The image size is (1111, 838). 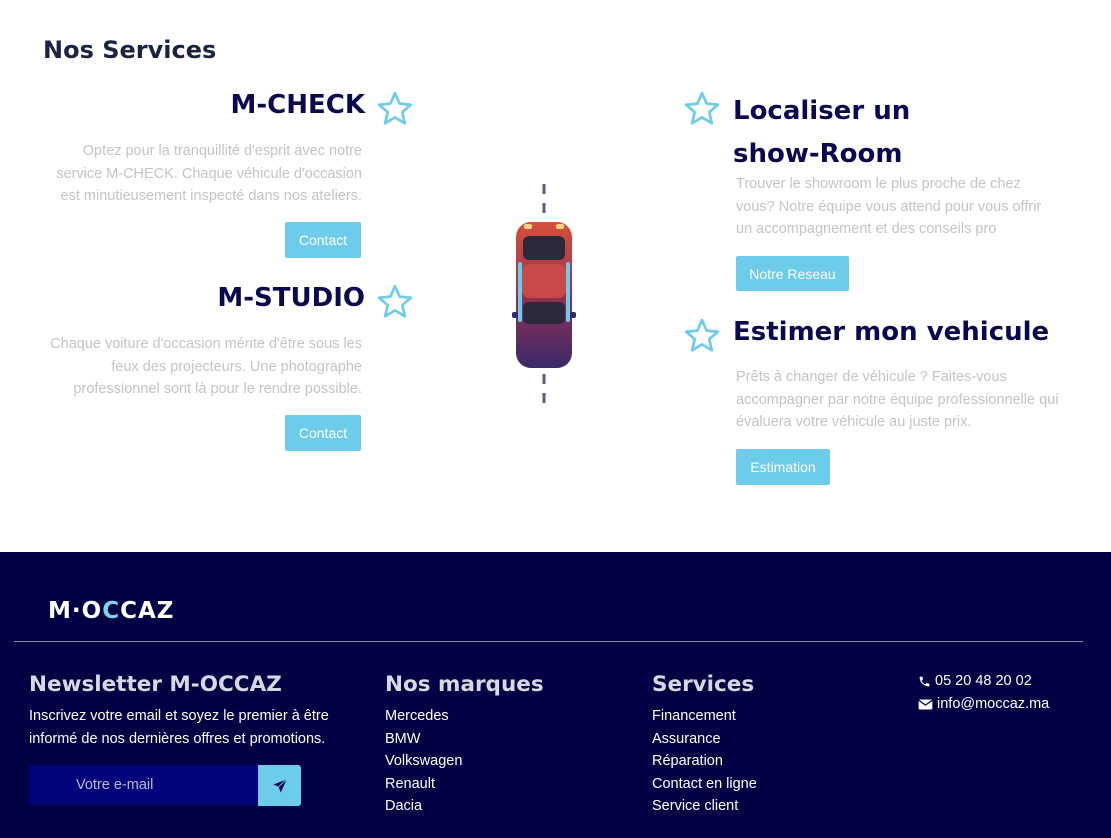 What do you see at coordinates (822, 132) in the screenshot?
I see `service-title: Localiser un show-Room` at bounding box center [822, 132].